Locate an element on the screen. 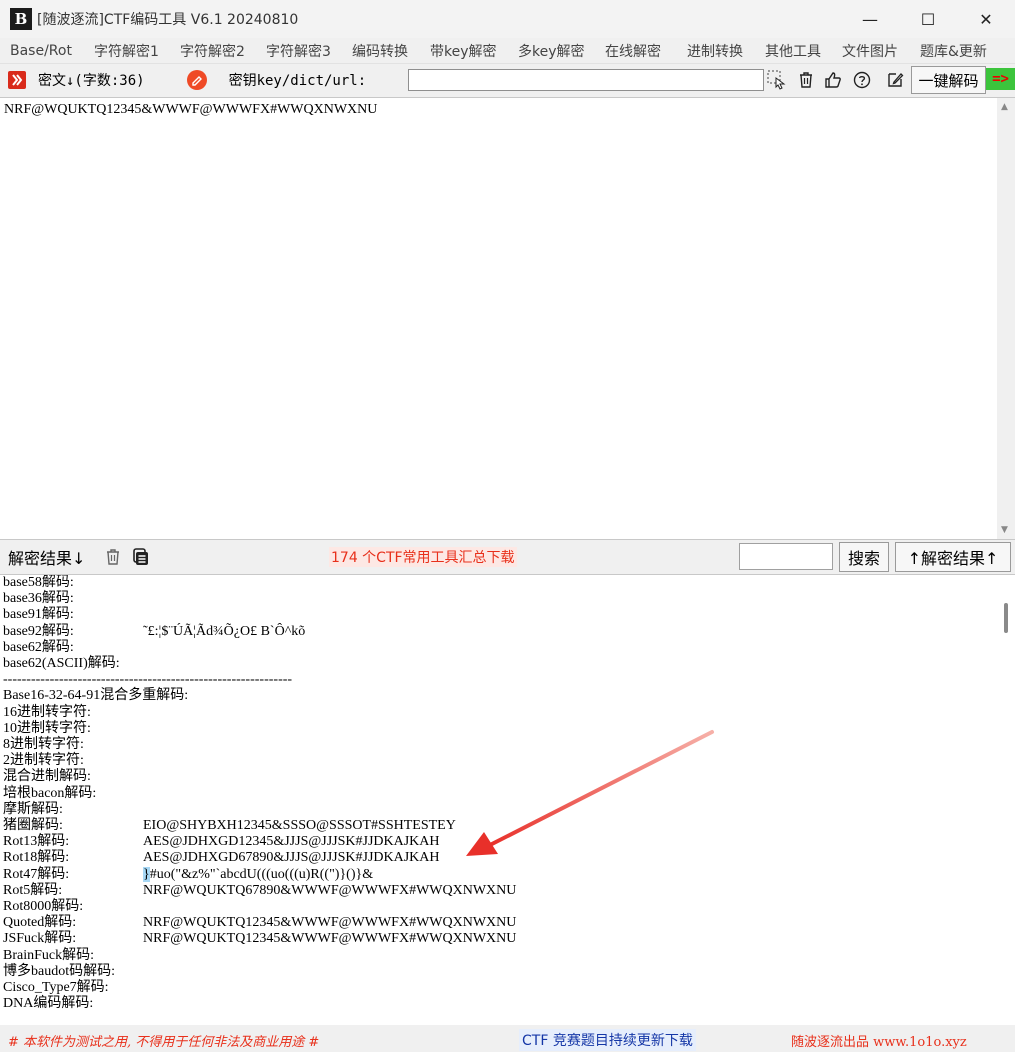 The width and height of the screenshot is (1015, 1052). results-label: 解密结果↓ is located at coordinates (47, 558).